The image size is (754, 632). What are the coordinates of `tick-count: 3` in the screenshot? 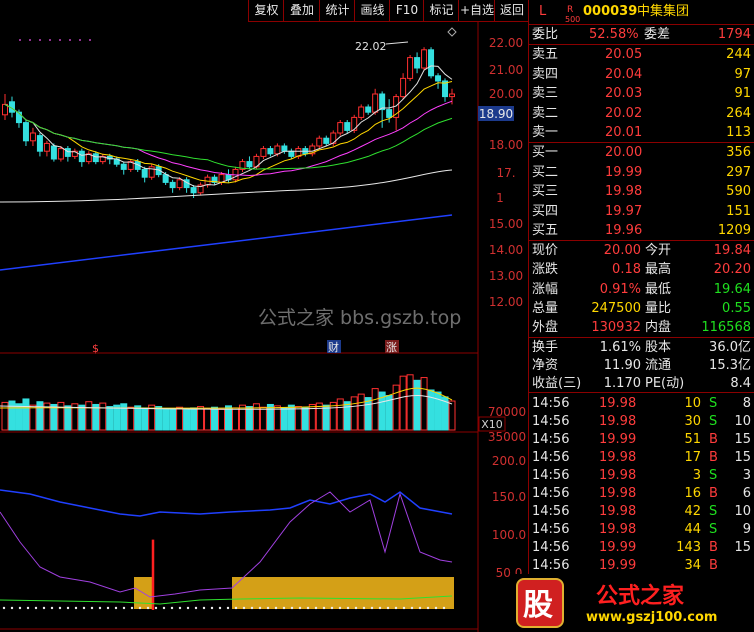 It's located at (746, 475).